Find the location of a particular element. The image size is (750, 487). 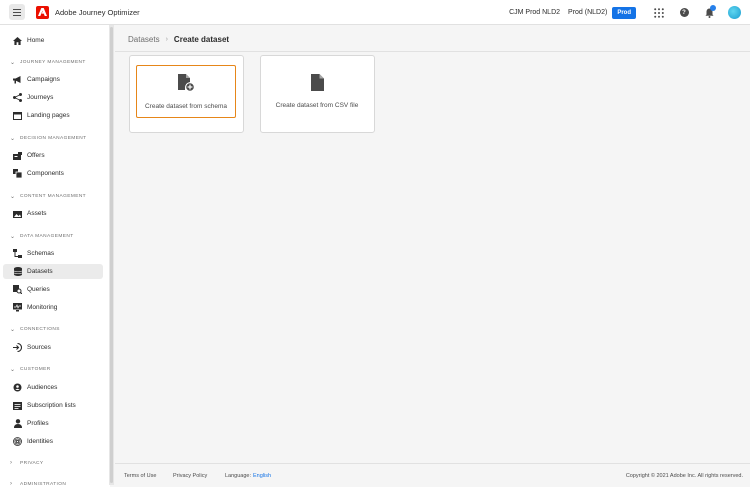

sidebar-item-offers: Offers is located at coordinates (53, 155).